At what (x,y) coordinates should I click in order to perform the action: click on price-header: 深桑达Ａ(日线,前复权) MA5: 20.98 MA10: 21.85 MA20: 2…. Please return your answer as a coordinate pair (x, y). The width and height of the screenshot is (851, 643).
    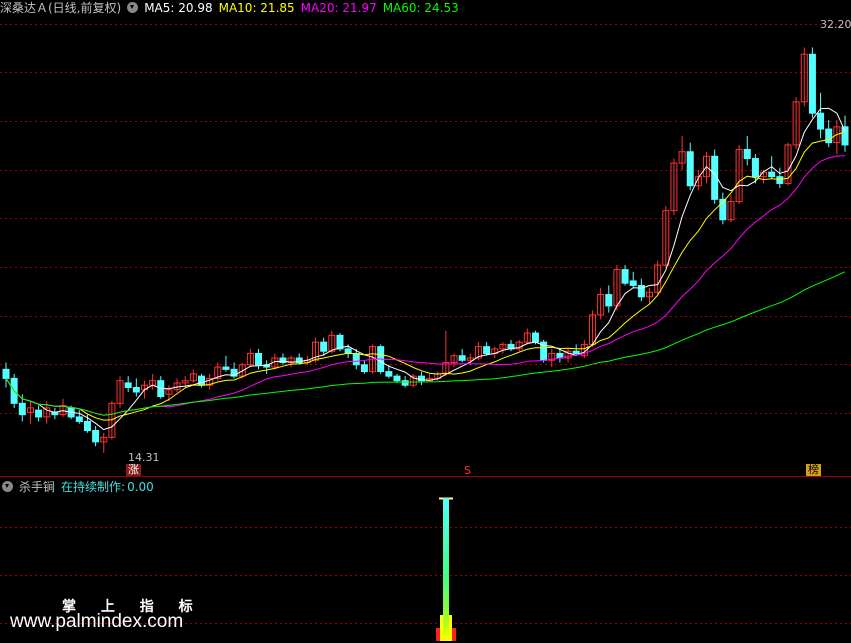
    Looking at the image, I should click on (235, 8).